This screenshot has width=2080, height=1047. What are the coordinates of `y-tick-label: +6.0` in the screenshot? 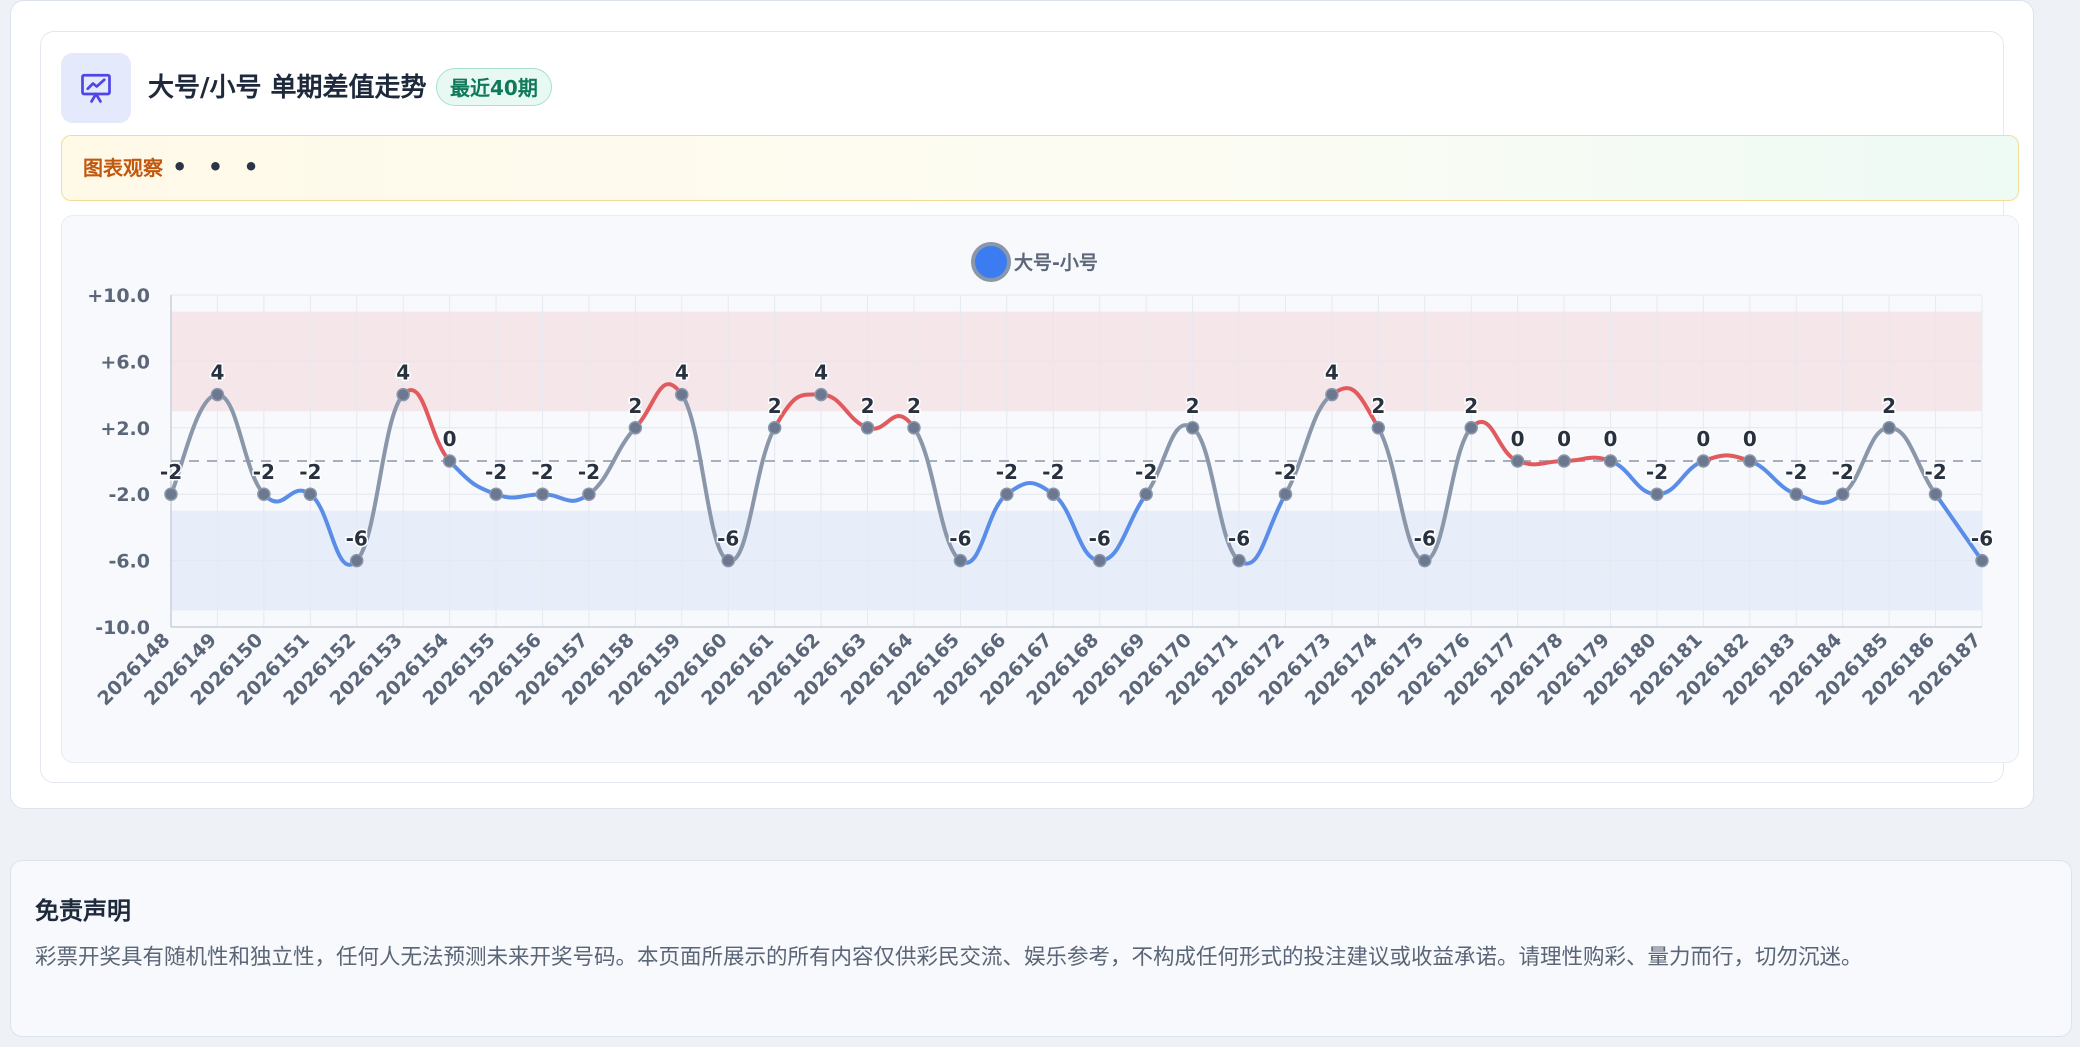 It's located at (125, 362).